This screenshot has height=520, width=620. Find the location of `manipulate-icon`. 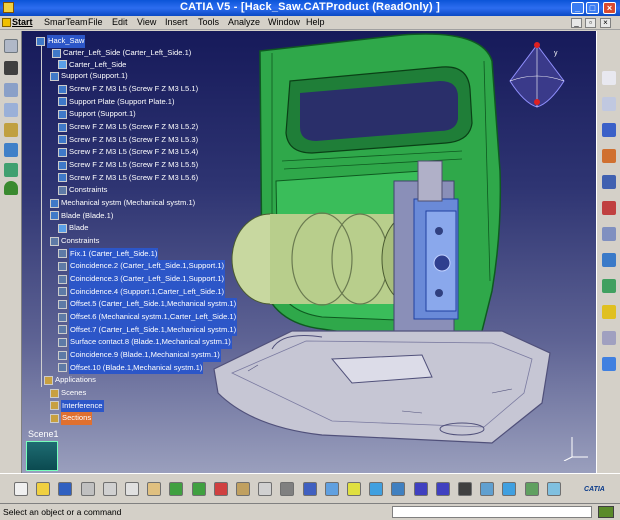

manipulate-icon is located at coordinates (609, 182).